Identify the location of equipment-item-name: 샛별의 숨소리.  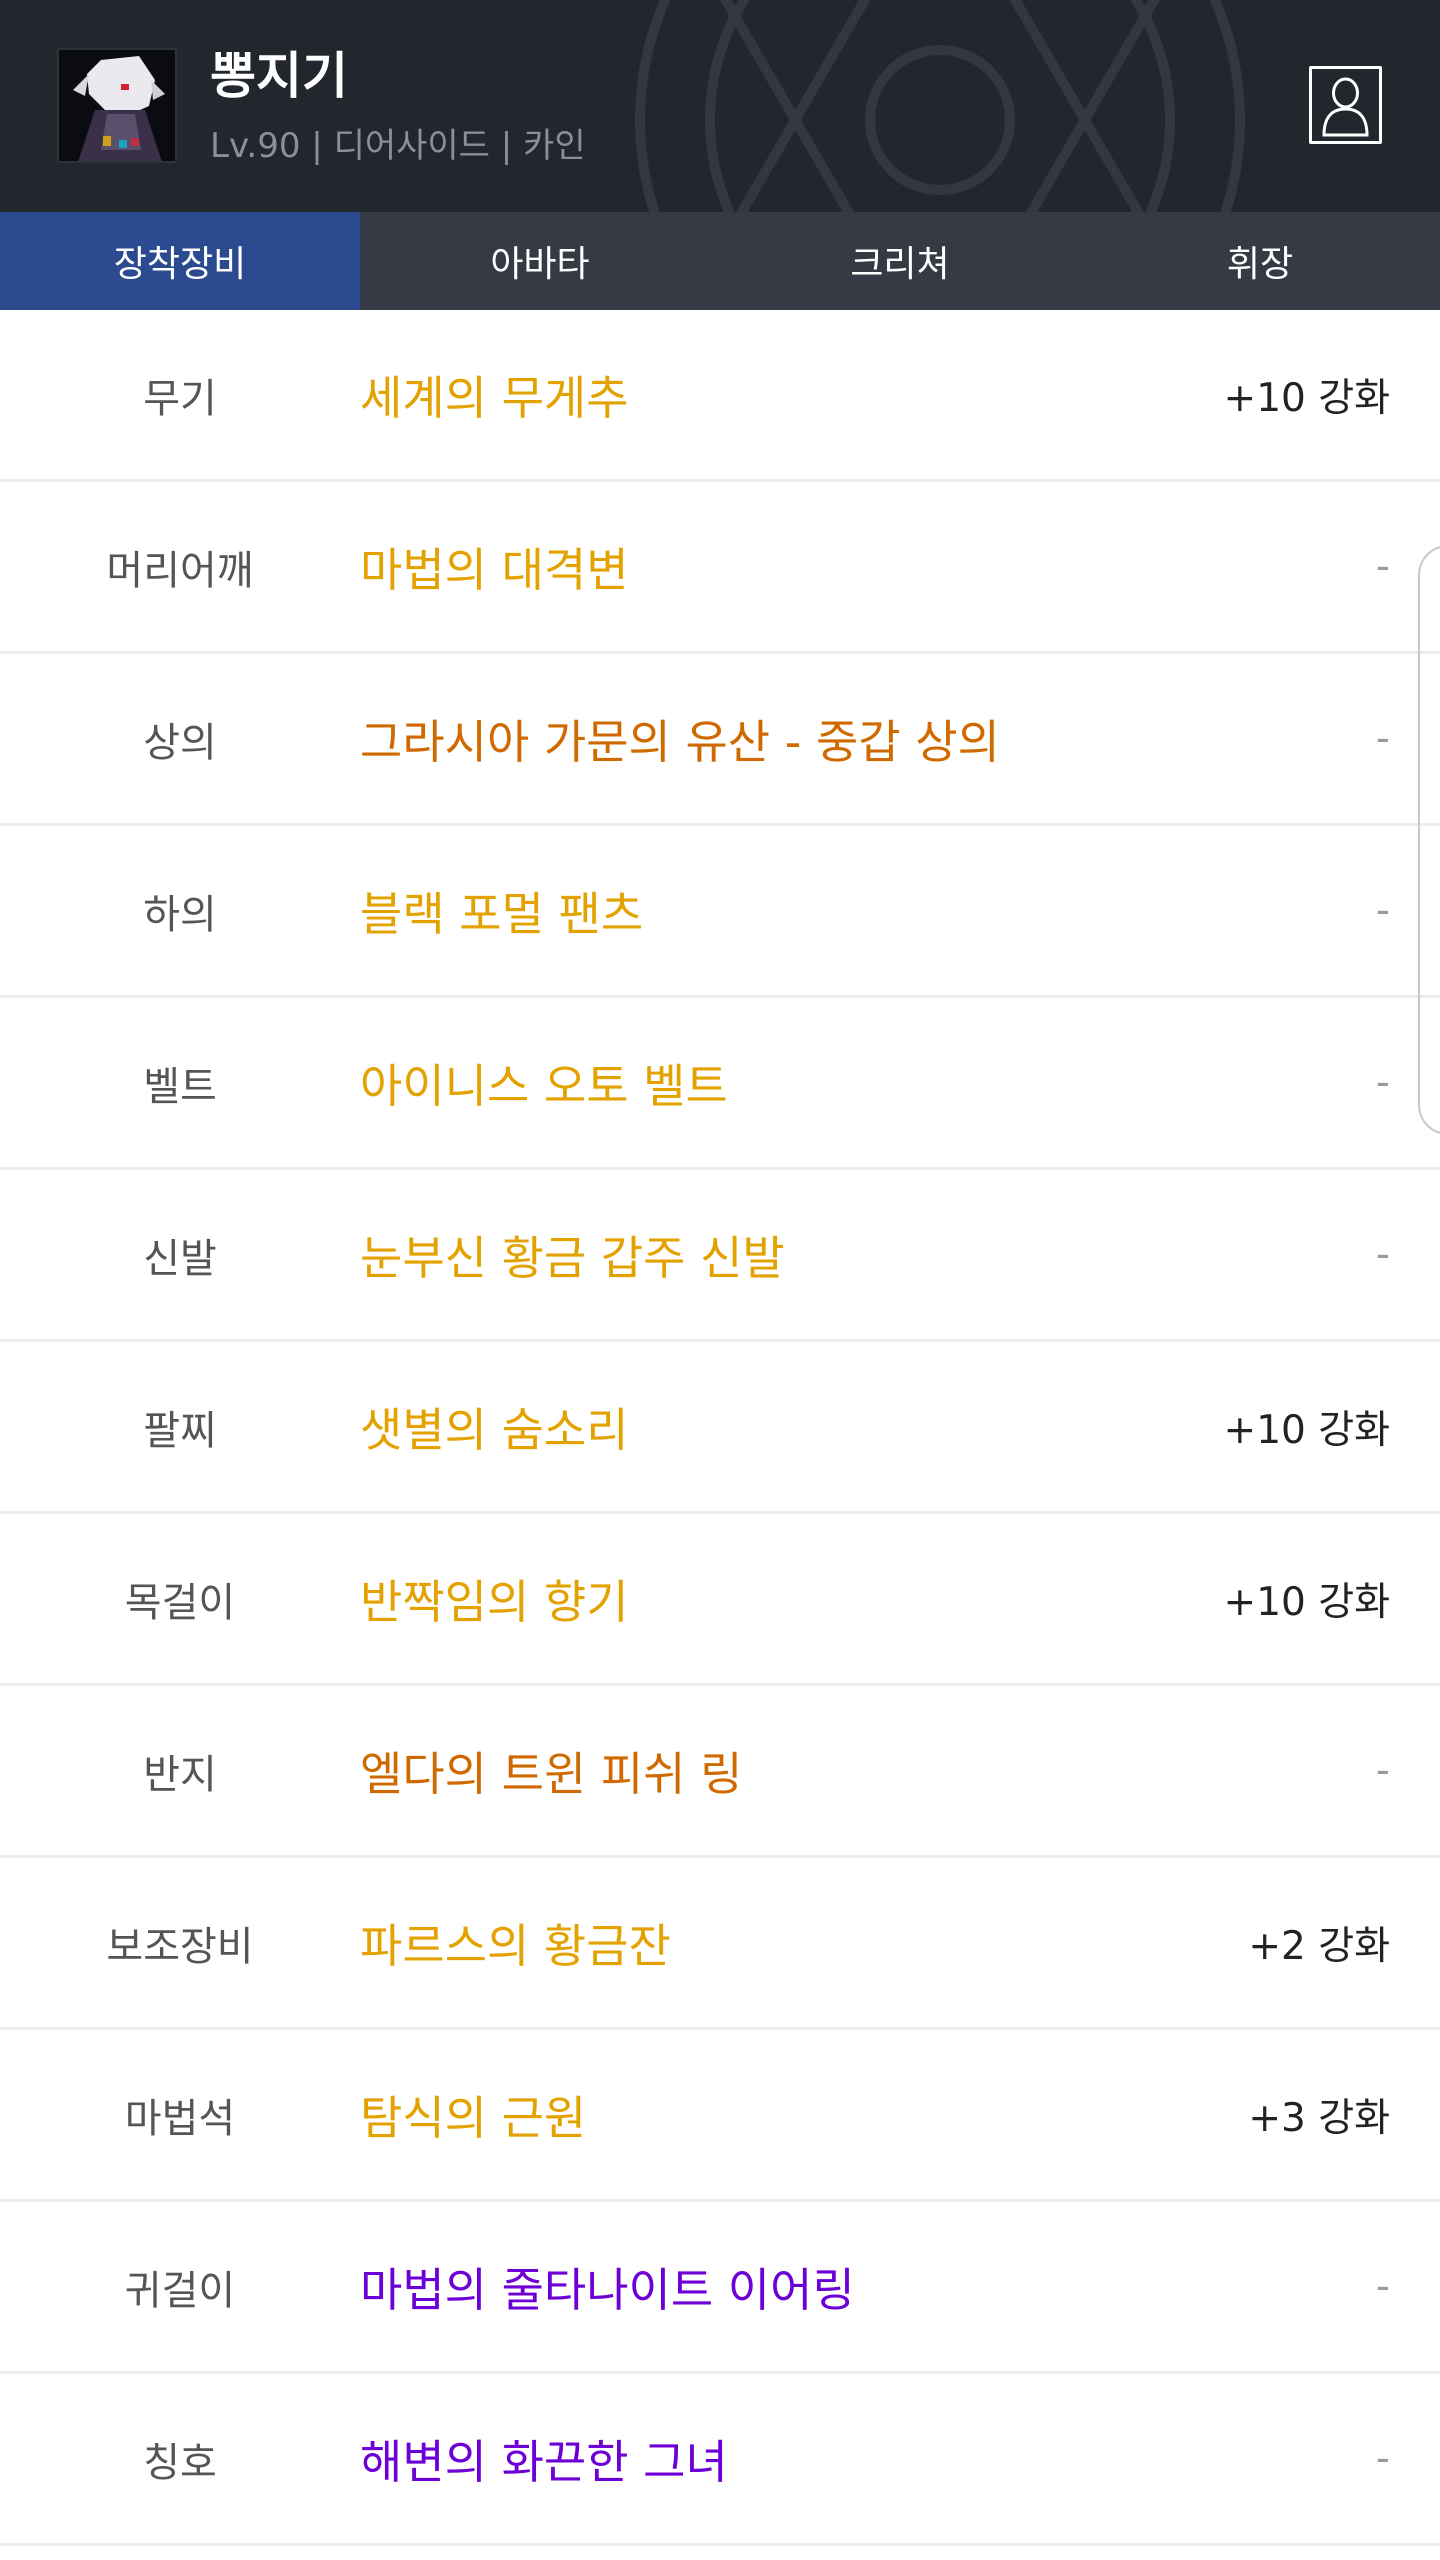
(494, 1426).